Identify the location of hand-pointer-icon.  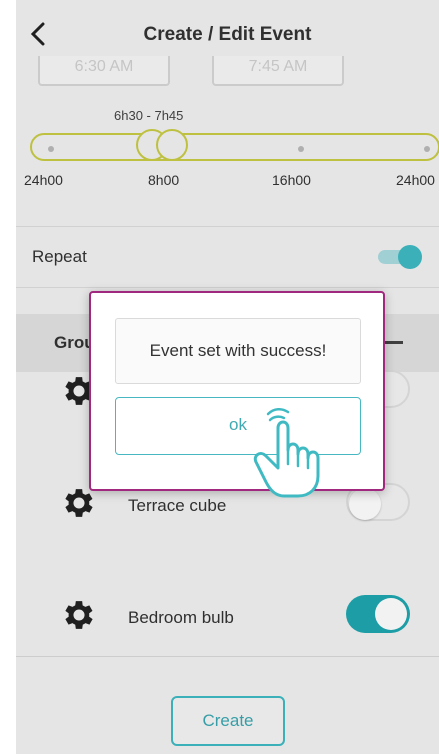
(286, 453).